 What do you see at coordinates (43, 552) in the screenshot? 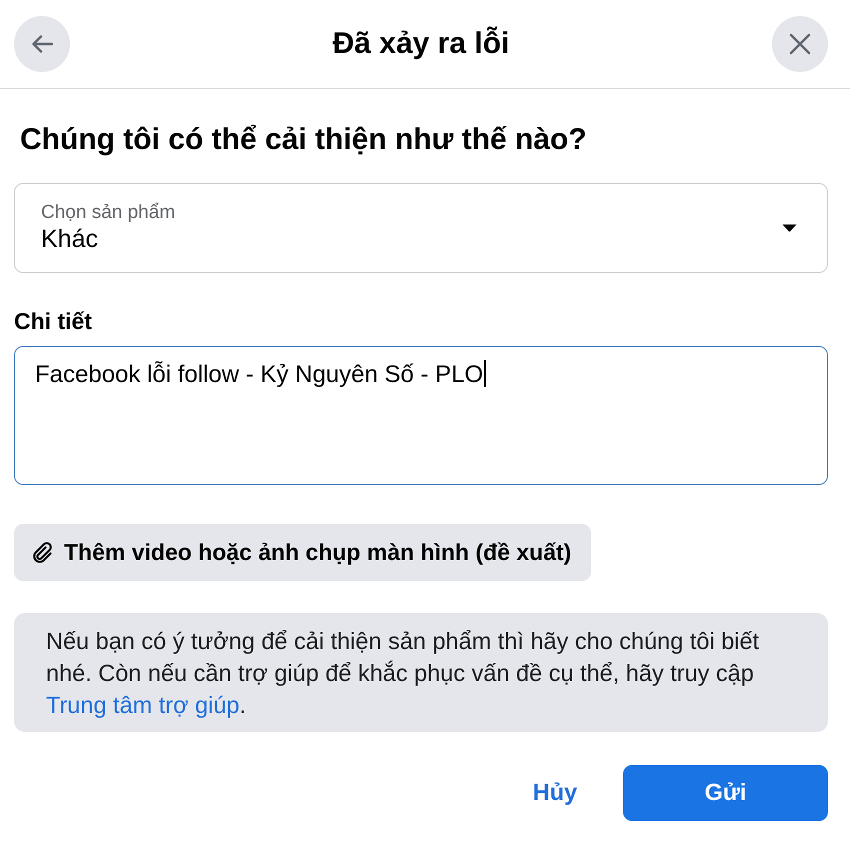
I see `paperclip-icon` at bounding box center [43, 552].